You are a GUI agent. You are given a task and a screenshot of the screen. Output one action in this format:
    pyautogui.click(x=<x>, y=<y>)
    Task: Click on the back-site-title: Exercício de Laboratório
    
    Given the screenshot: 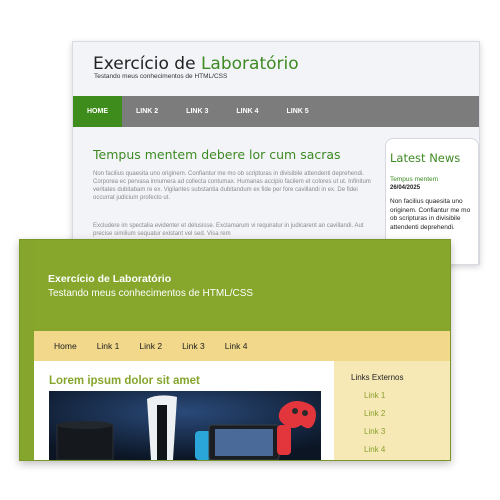 What is the action you would take?
    pyautogui.click(x=196, y=64)
    